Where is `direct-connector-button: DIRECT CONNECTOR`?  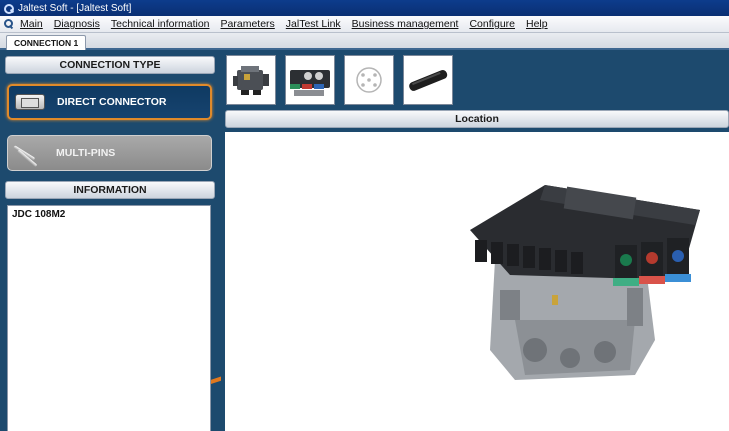 direct-connector-button: DIRECT CONNECTOR is located at coordinates (109, 102).